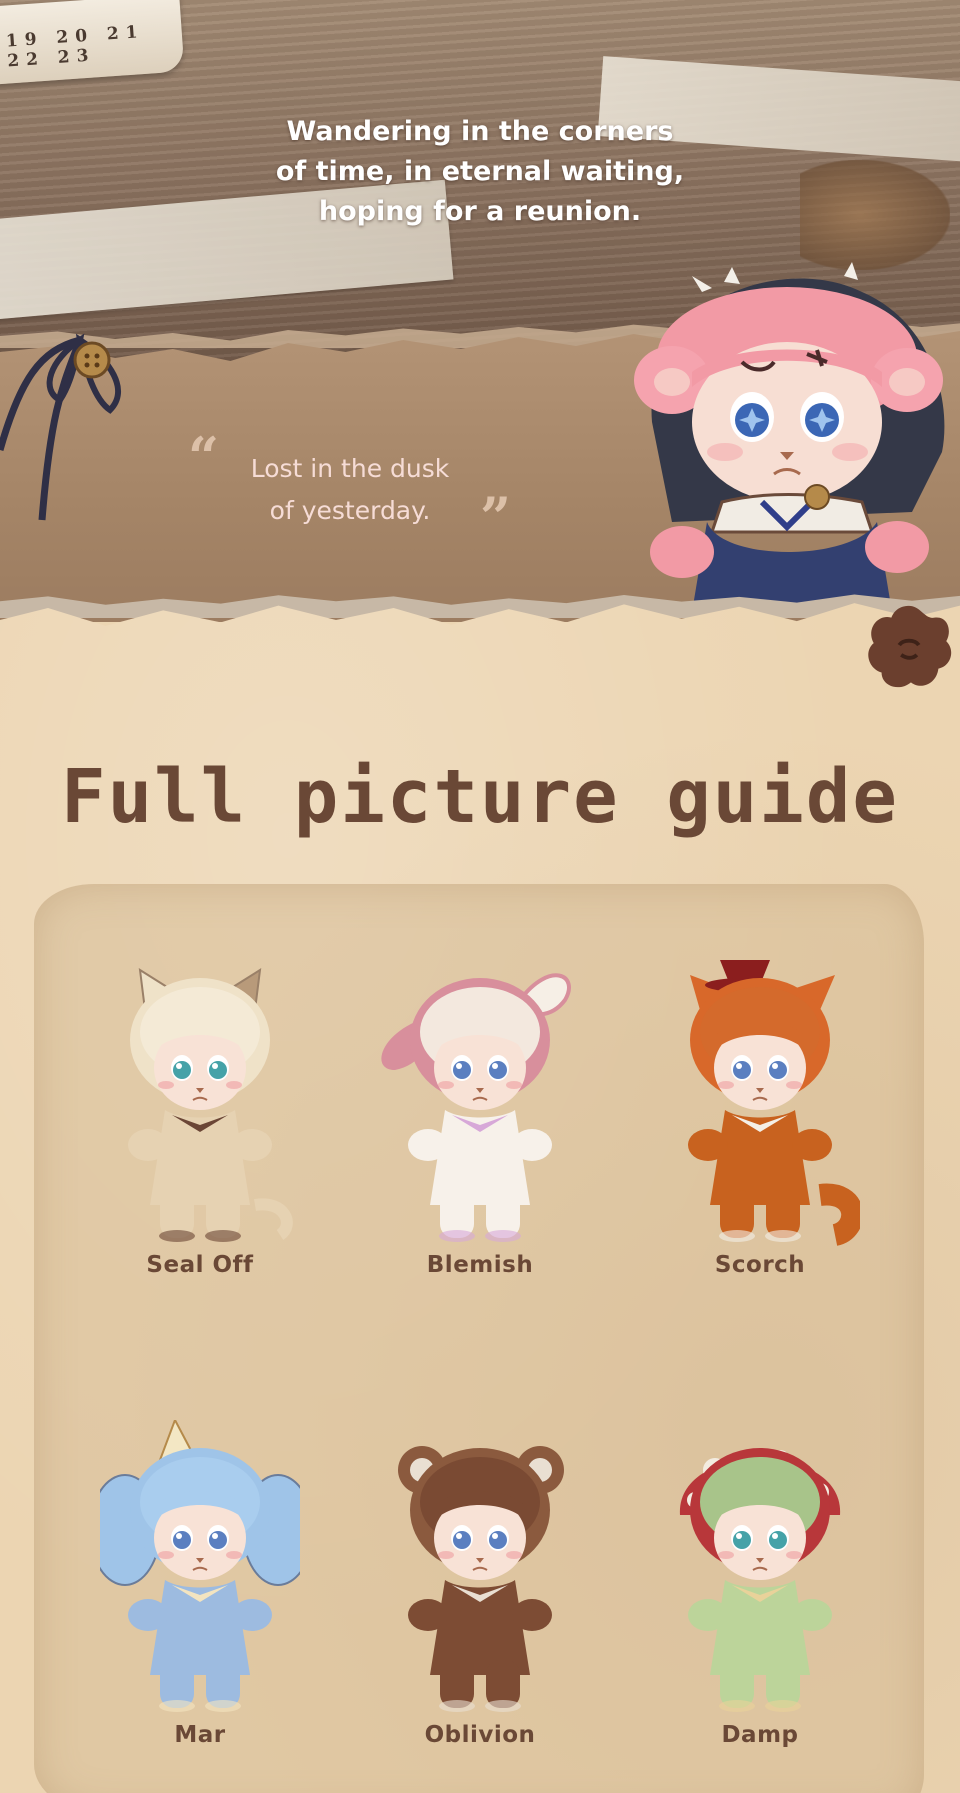 The height and width of the screenshot is (1793, 960). Describe the element at coordinates (350, 490) in the screenshot. I see `quote-text: Lost in the dusk of yesterday.` at that location.